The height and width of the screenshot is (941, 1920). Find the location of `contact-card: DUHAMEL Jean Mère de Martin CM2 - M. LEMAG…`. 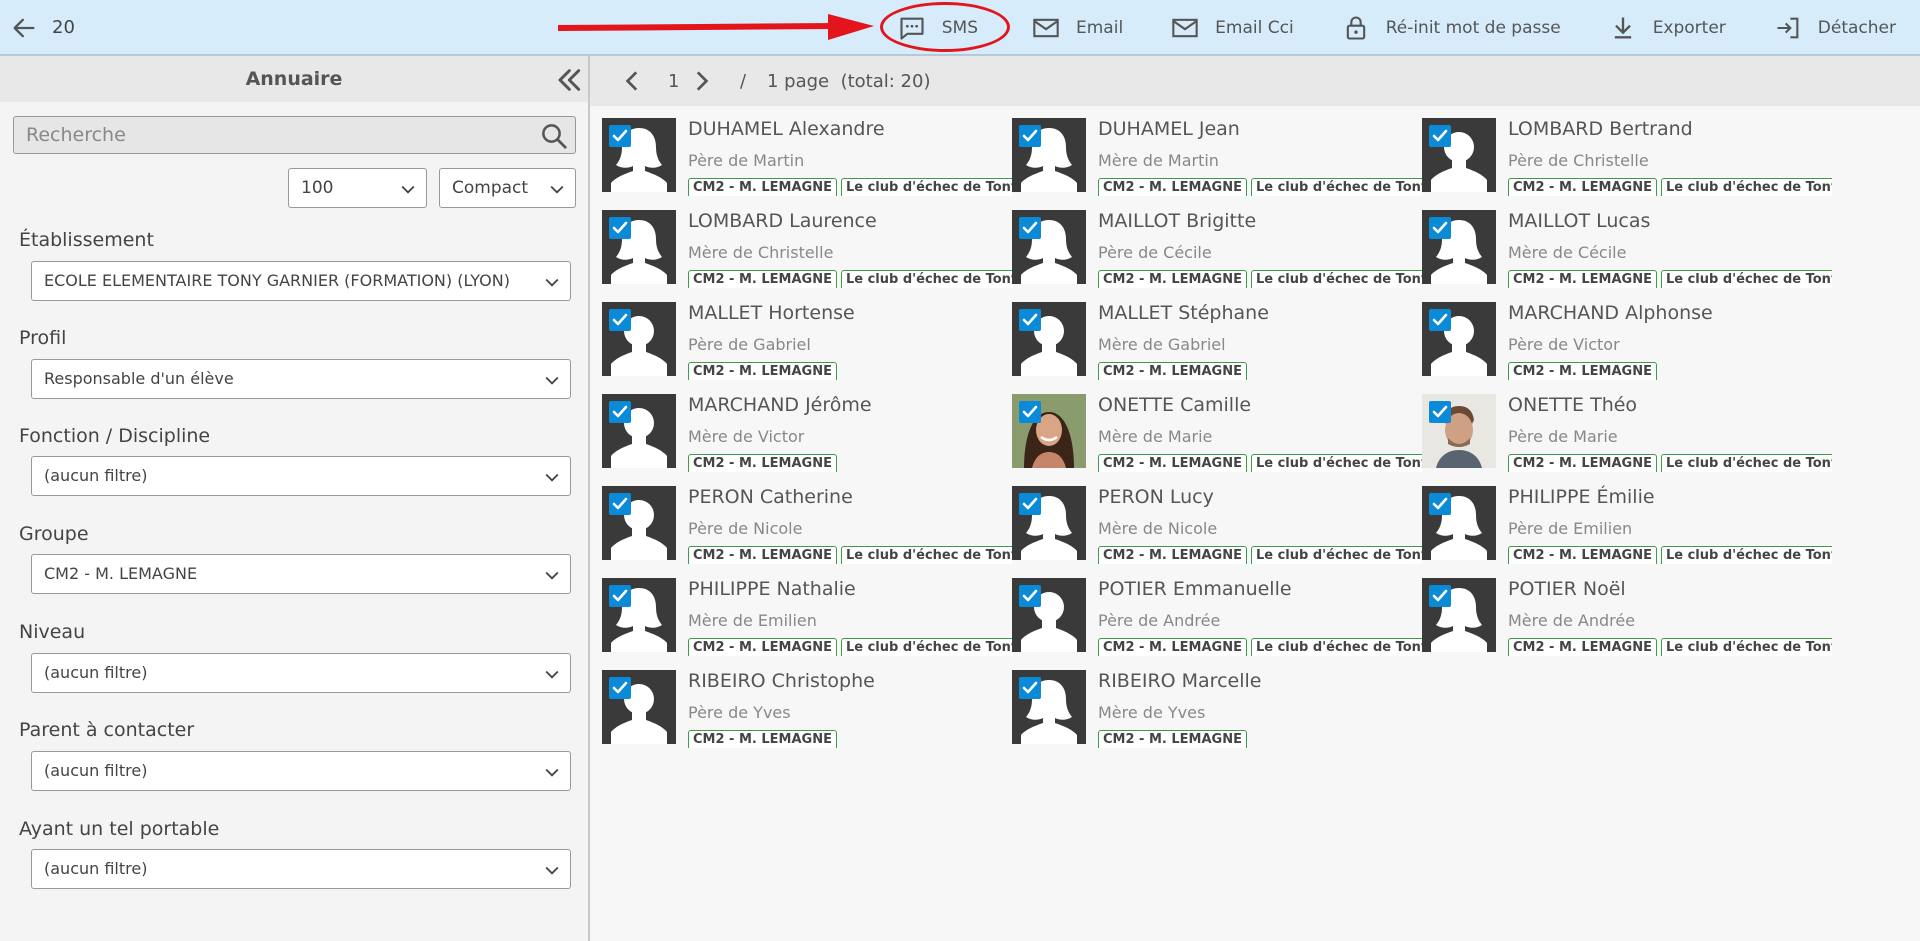

contact-card: DUHAMEL Jean Mère de Martin CM2 - M. LEMAG… is located at coordinates (1217, 157).